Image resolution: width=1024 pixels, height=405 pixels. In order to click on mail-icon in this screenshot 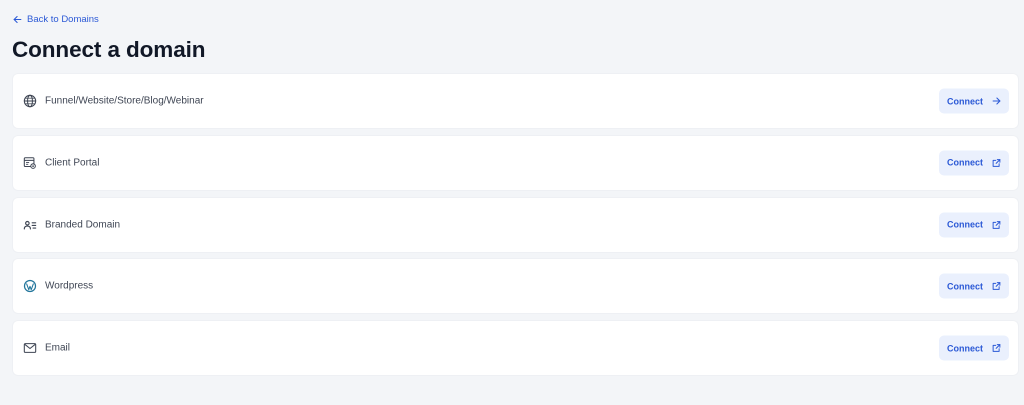, I will do `click(30, 348)`.